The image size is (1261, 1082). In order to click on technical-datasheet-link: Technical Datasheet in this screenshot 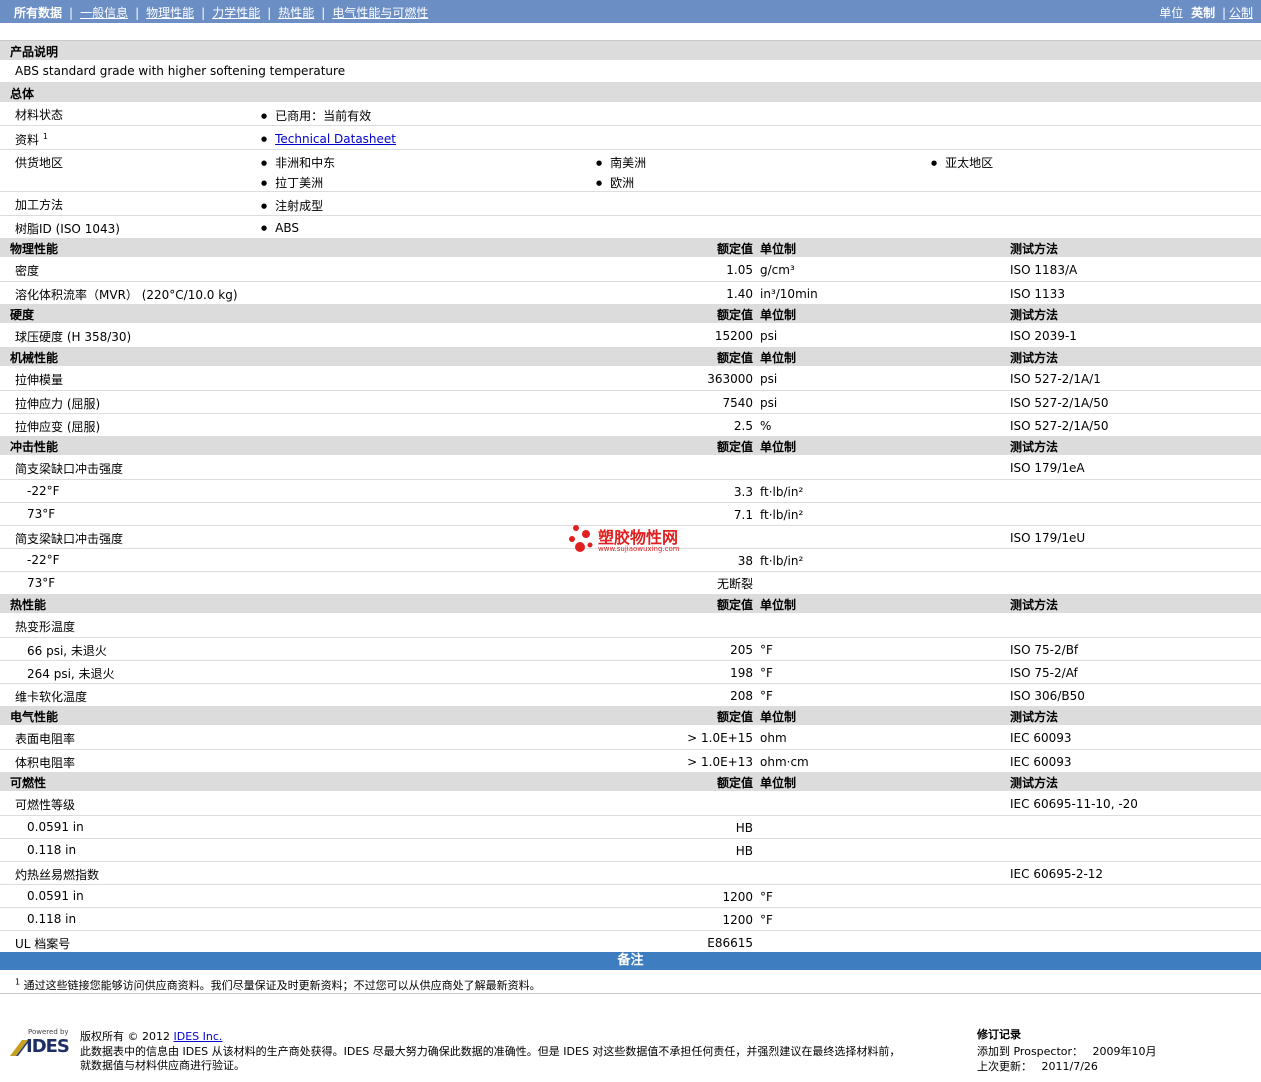, I will do `click(335, 139)`.